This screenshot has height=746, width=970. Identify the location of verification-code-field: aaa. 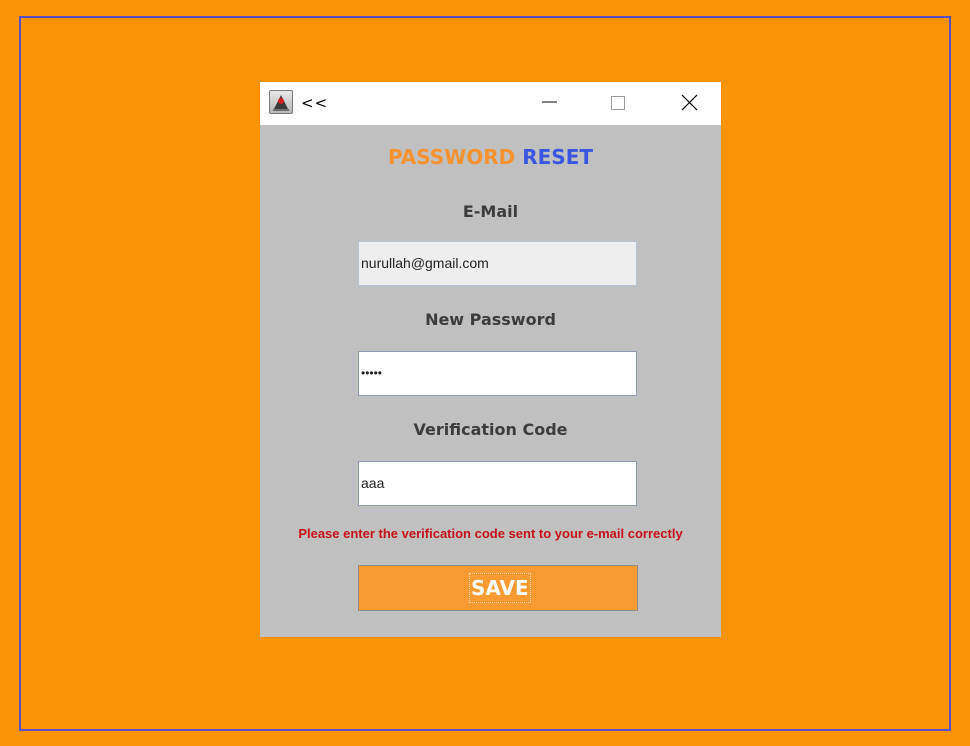
(497, 483).